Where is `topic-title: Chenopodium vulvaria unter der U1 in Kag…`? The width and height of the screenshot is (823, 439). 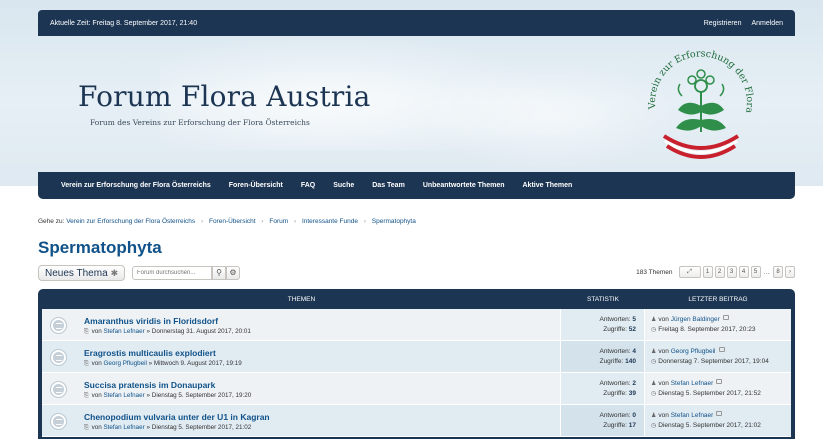 topic-title: Chenopodium vulvaria unter der U1 in Kag… is located at coordinates (177, 417).